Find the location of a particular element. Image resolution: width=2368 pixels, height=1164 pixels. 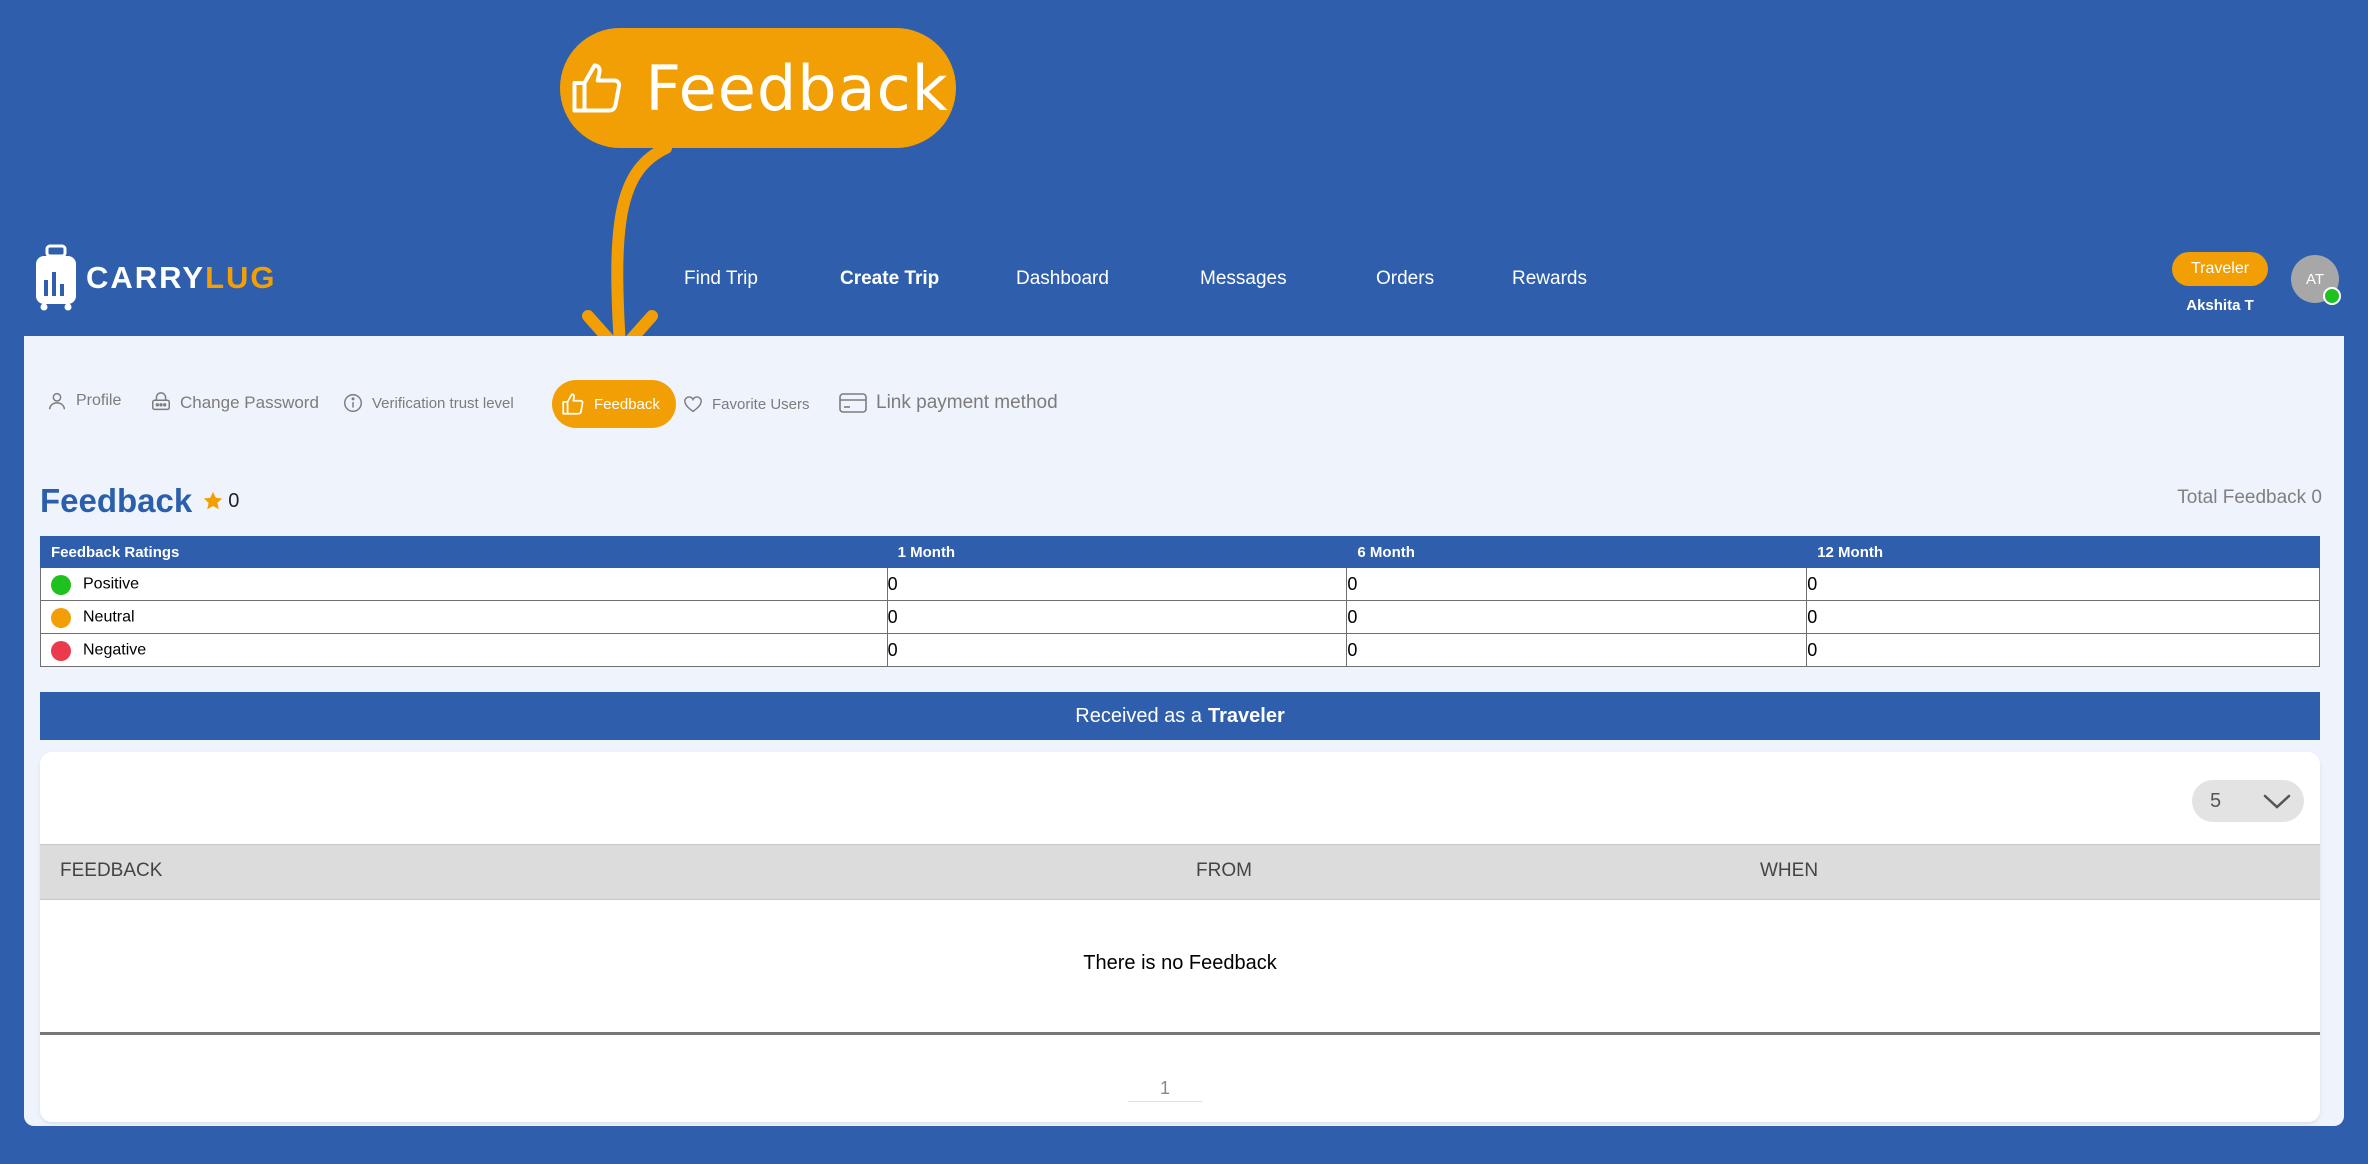

subnav-label: Verification trust level is located at coordinates (443, 403).